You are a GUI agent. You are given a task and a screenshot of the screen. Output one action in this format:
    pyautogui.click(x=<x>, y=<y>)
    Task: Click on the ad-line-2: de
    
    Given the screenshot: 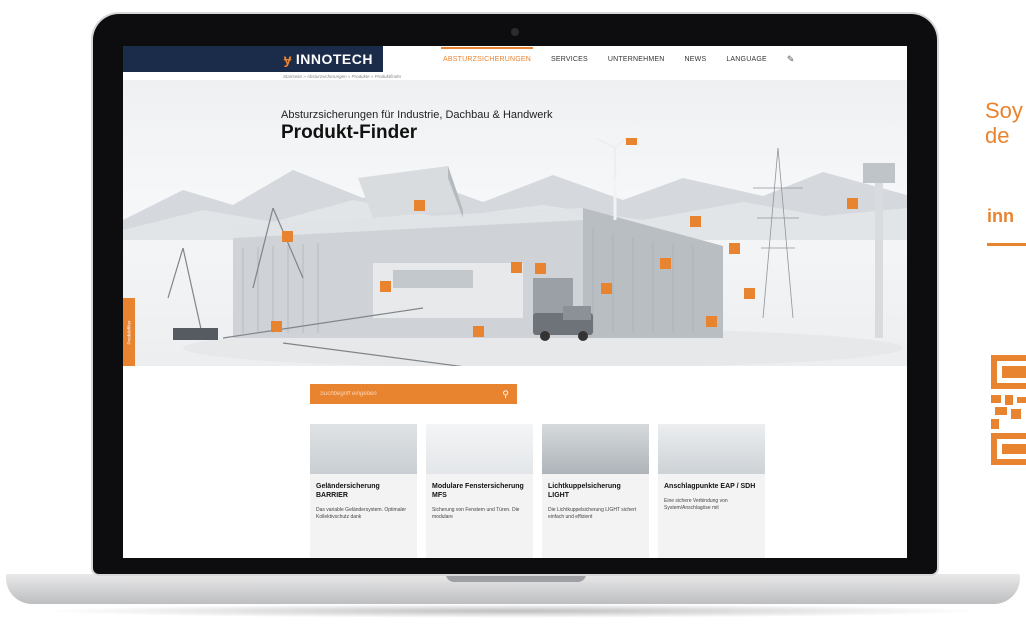 What is the action you would take?
    pyautogui.click(x=997, y=136)
    